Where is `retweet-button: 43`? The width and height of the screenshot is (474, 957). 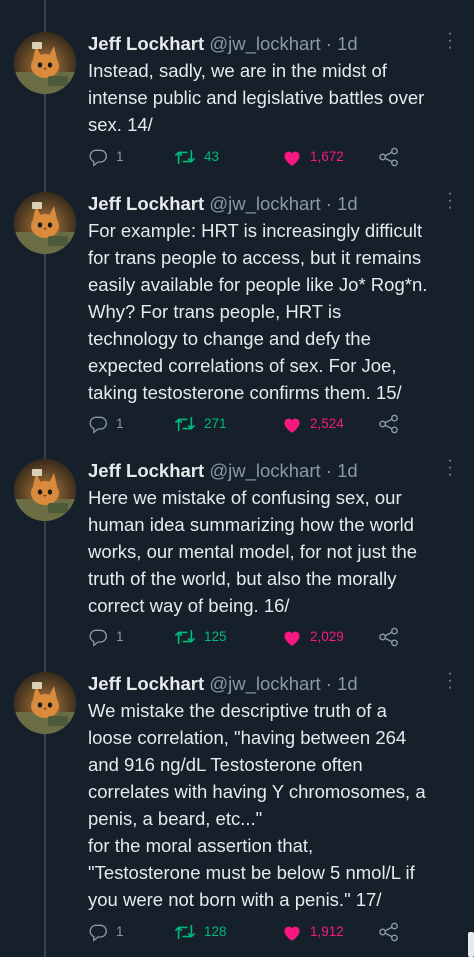
retweet-button: 43 is located at coordinates (196, 157).